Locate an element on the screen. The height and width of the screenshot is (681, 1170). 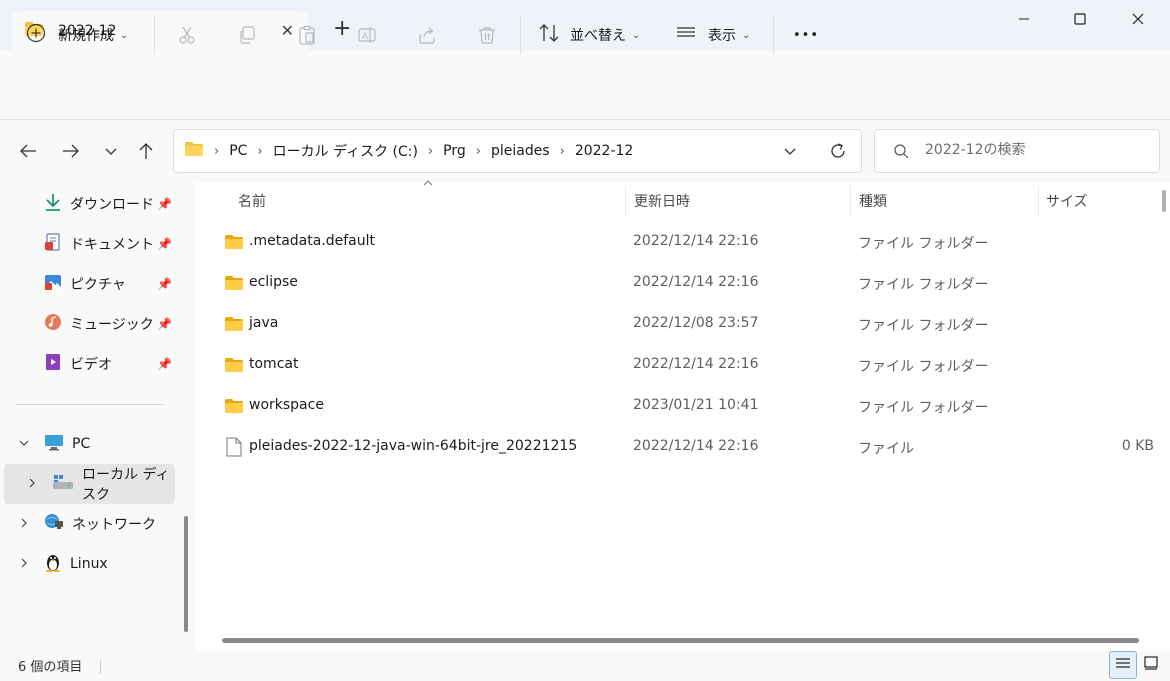
vertical-scrollbar is located at coordinates (1165, 416).